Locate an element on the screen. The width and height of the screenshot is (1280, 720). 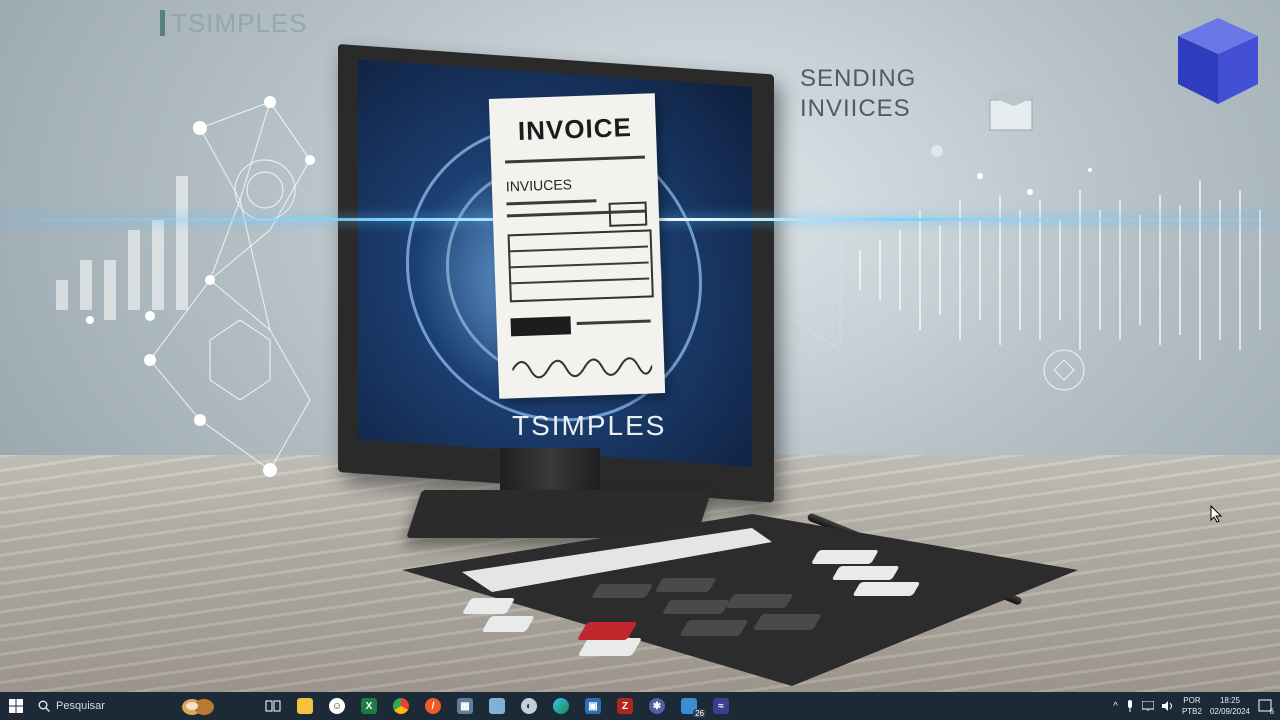
graduation-box-icon is located at coordinates (1013, 108).